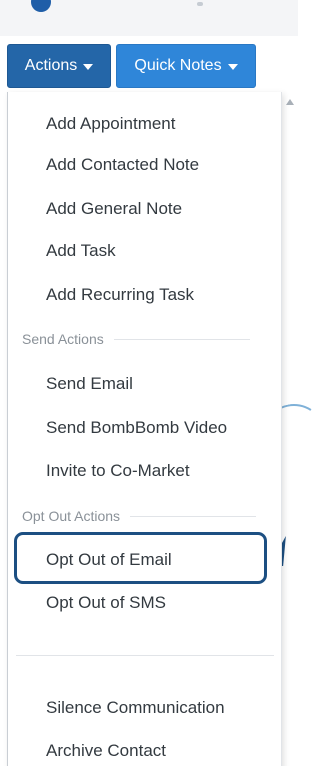  I want to click on action-toolbar: Actions Quick Notes, so click(149, 64).